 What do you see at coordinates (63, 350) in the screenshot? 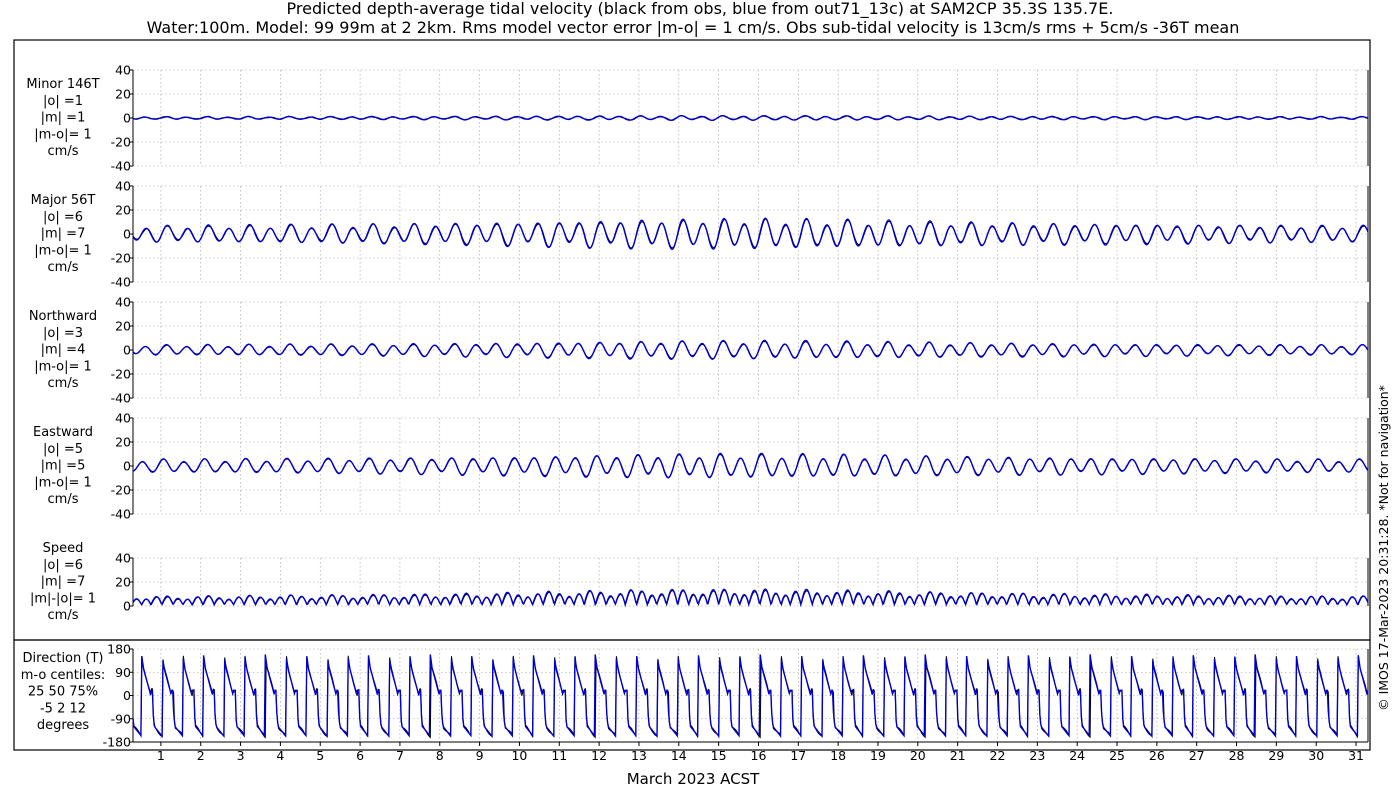
I see `panel-3-label-line: |m| =4` at bounding box center [63, 350].